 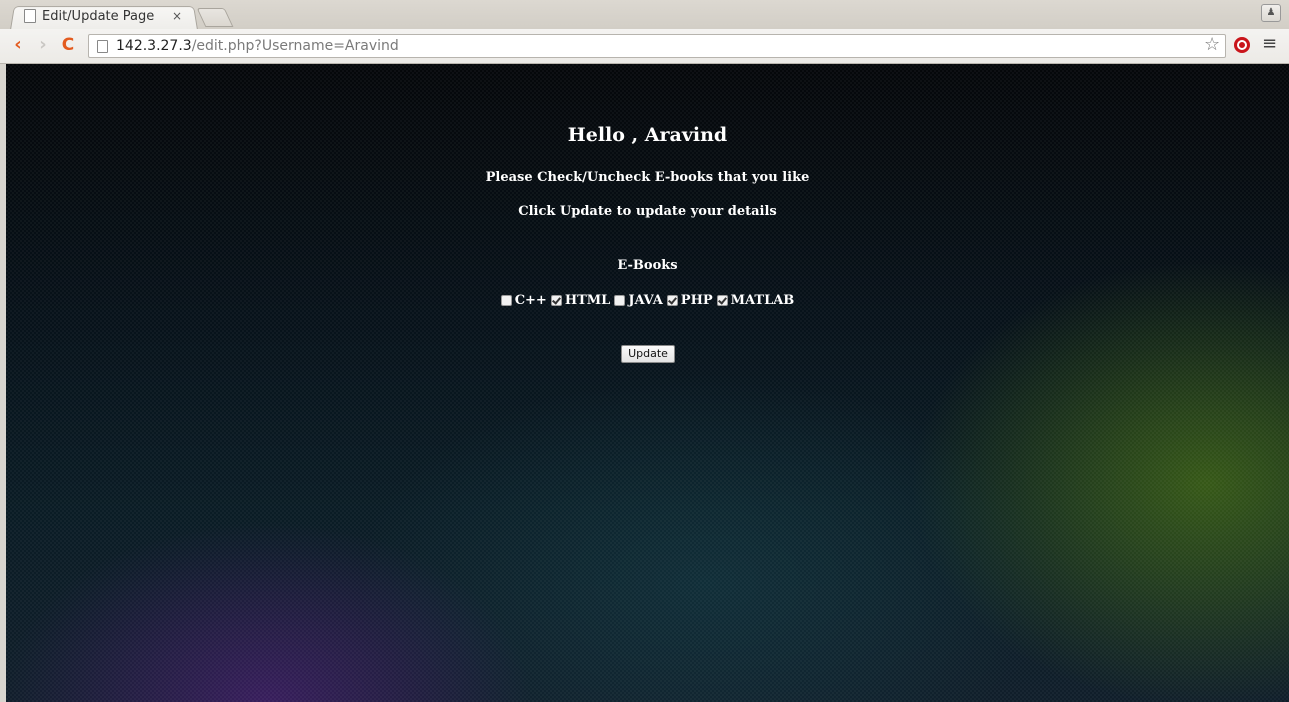 I want to click on profile-icon: ♟, so click(x=1271, y=13).